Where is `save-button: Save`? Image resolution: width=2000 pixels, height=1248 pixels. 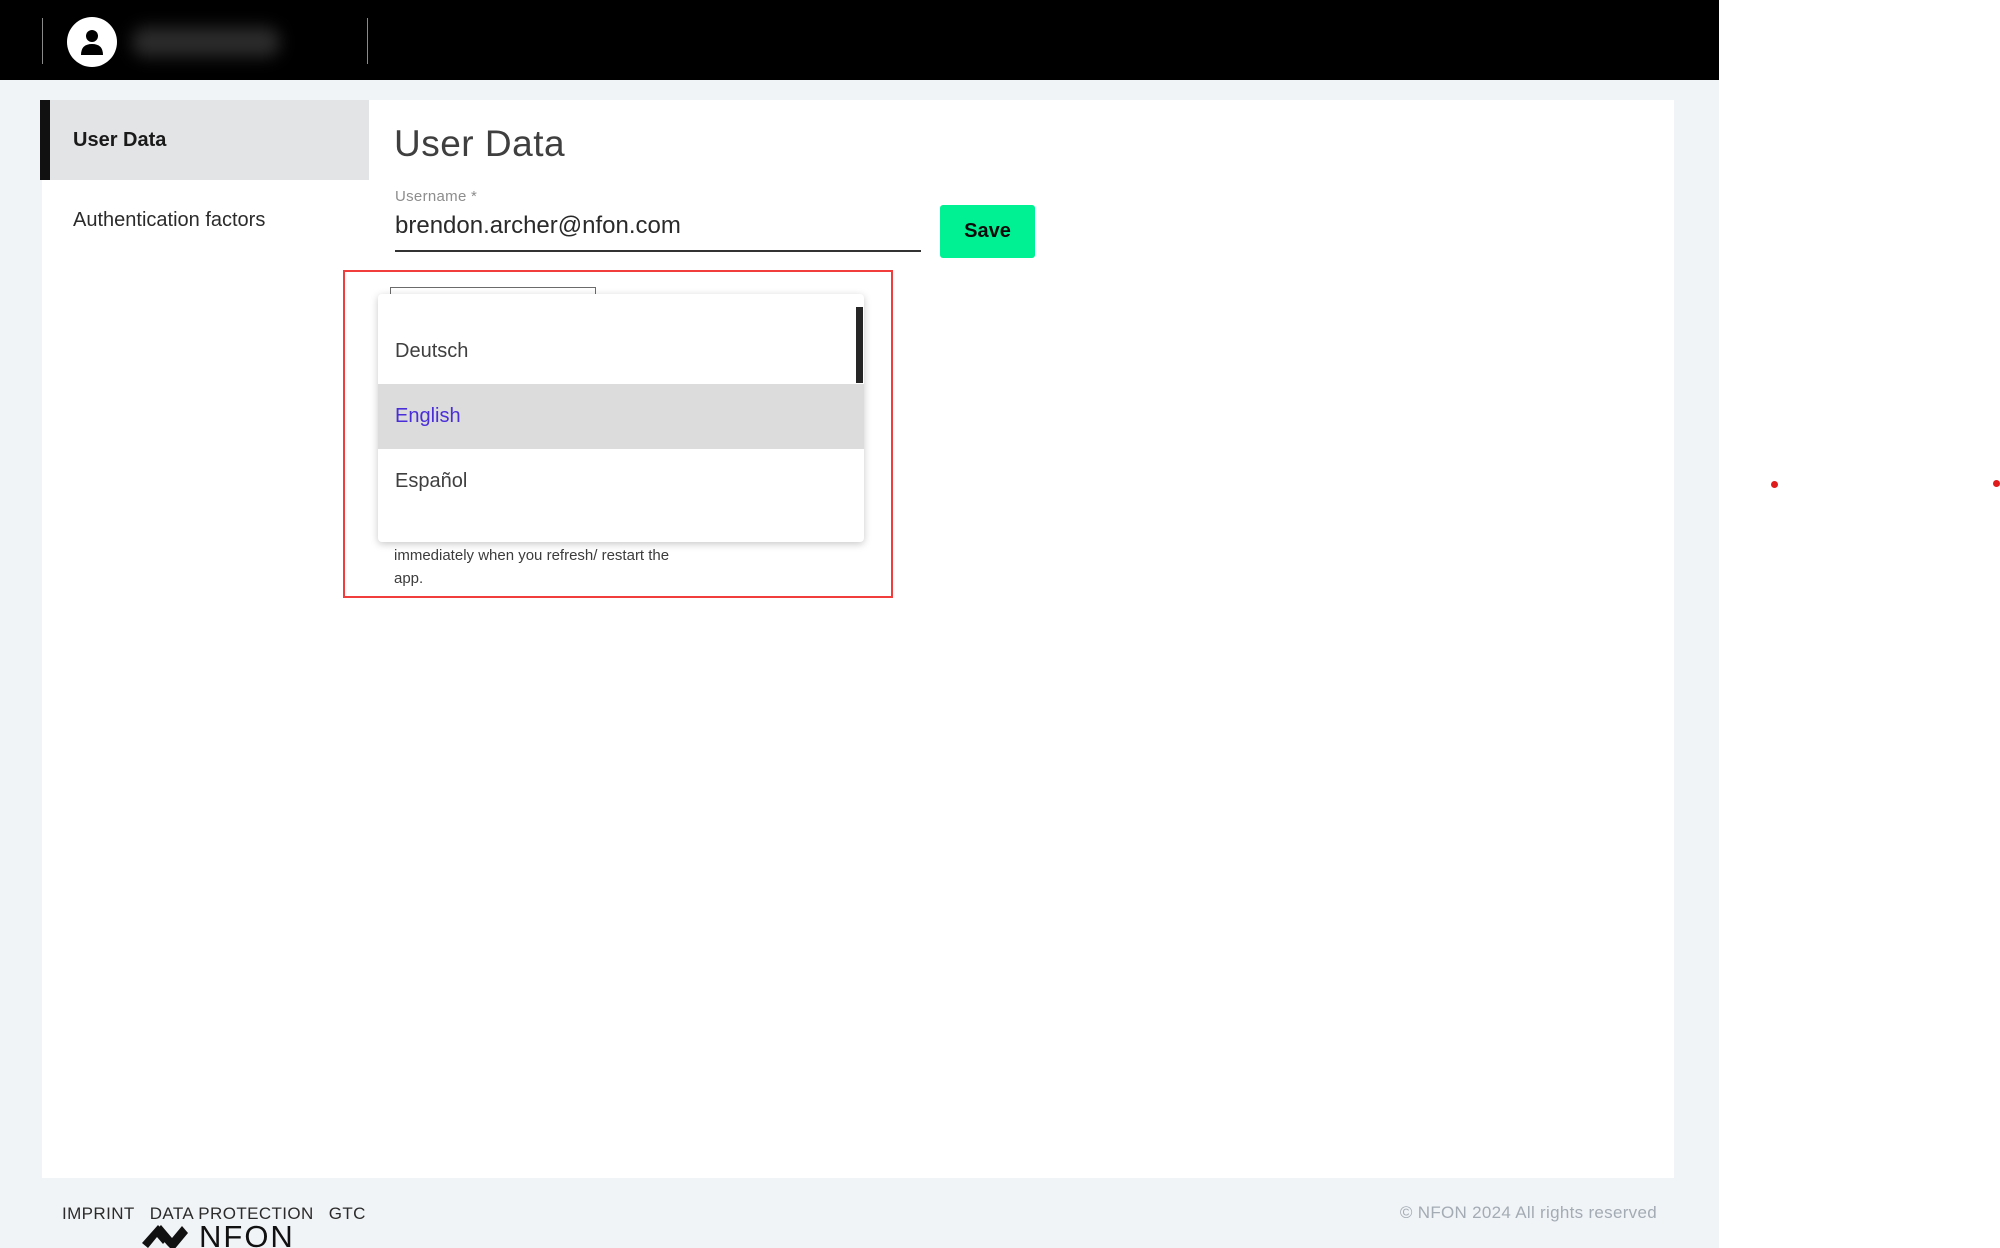 save-button: Save is located at coordinates (987, 231).